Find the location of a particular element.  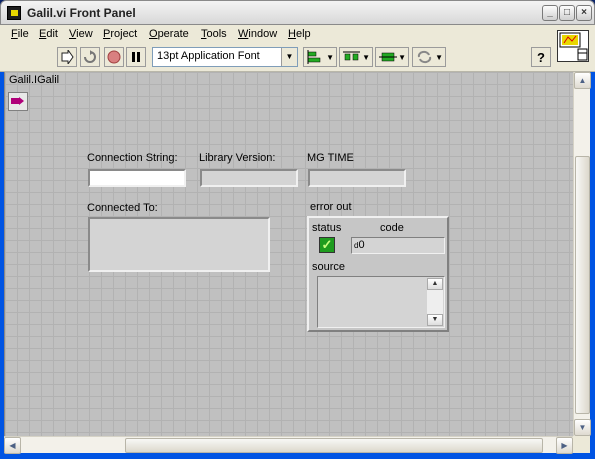

status-check-icon: ✓ is located at coordinates (327, 245).